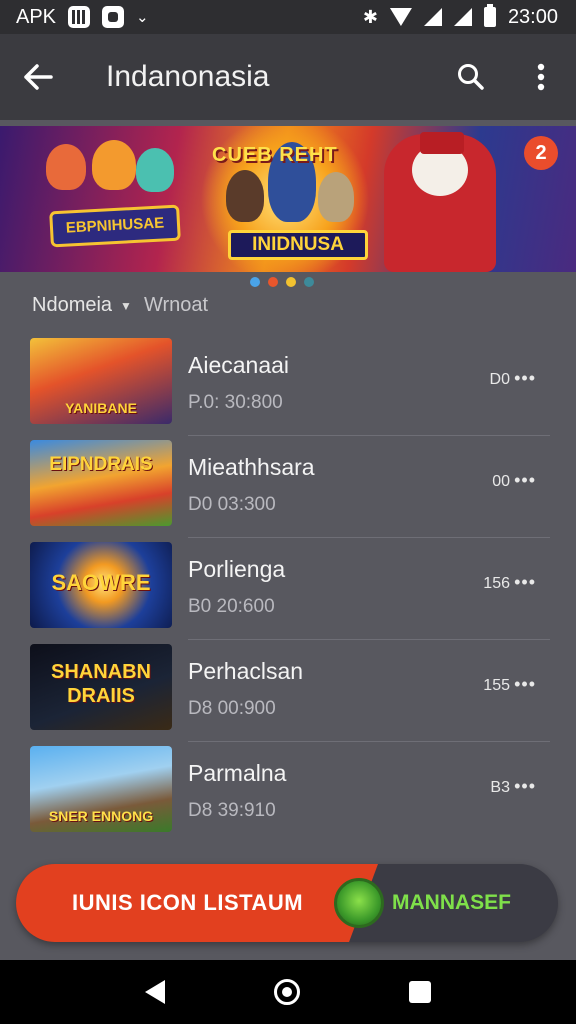 This screenshot has width=576, height=1024. What do you see at coordinates (500, 787) in the screenshot?
I see `game-meta: B3` at bounding box center [500, 787].